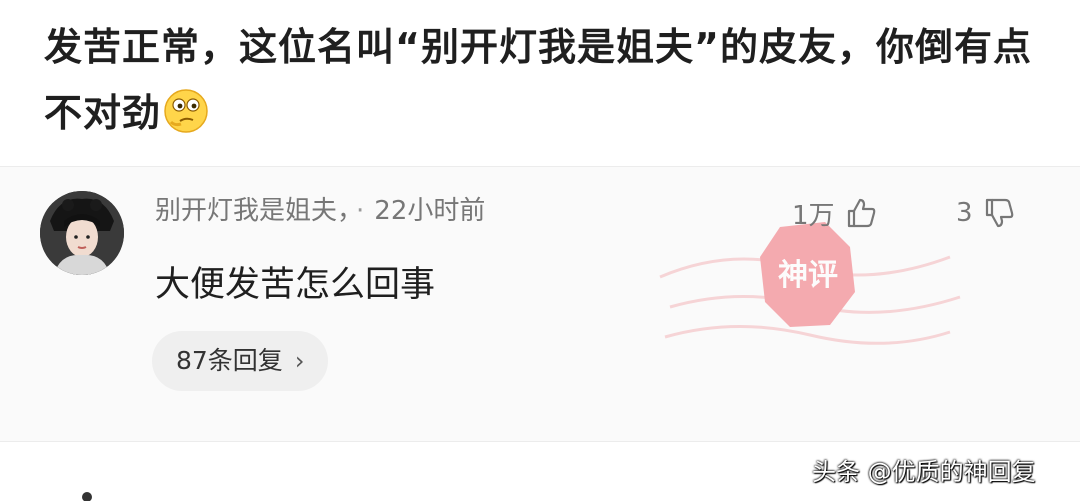 This screenshot has width=1080, height=501. Describe the element at coordinates (82, 233) in the screenshot. I see `avatar` at that location.